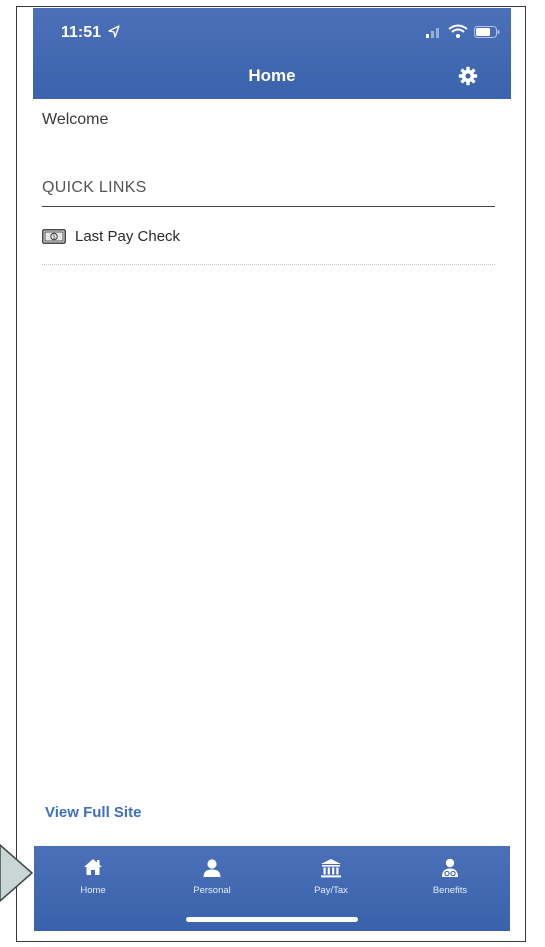 The image size is (545, 947). What do you see at coordinates (114, 31) in the screenshot?
I see `location-arrow-icon` at bounding box center [114, 31].